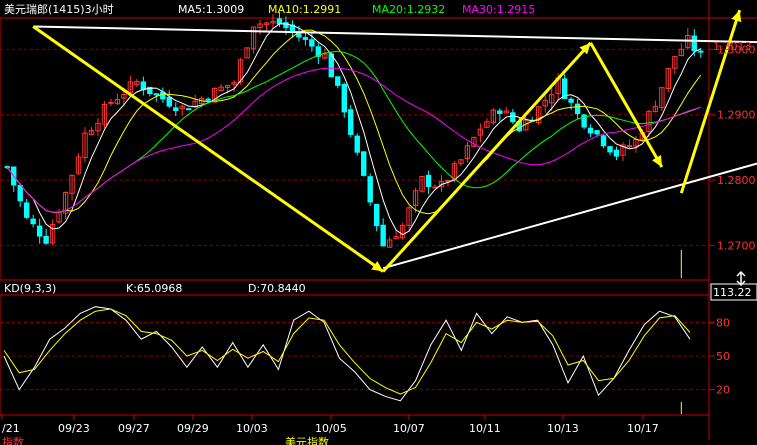  I want to click on x-axis-label: 10/11, so click(485, 428).